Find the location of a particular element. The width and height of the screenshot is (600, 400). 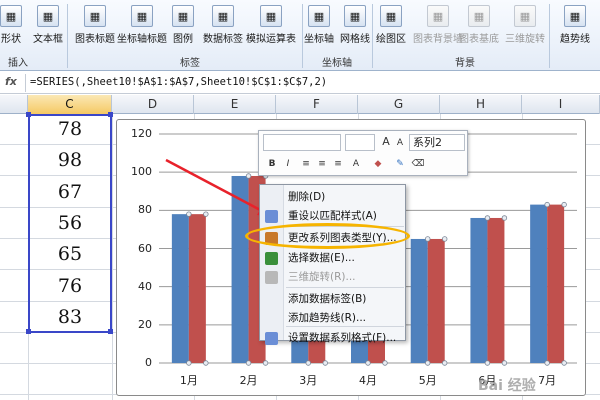

watermark: Bai 经验 is located at coordinates (507, 386).